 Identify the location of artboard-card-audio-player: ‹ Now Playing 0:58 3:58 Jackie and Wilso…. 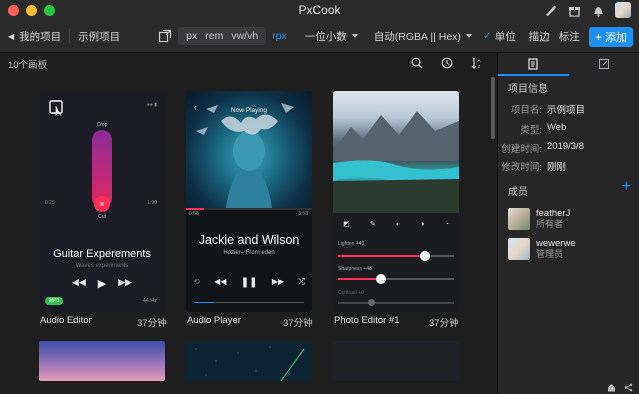
(249, 201).